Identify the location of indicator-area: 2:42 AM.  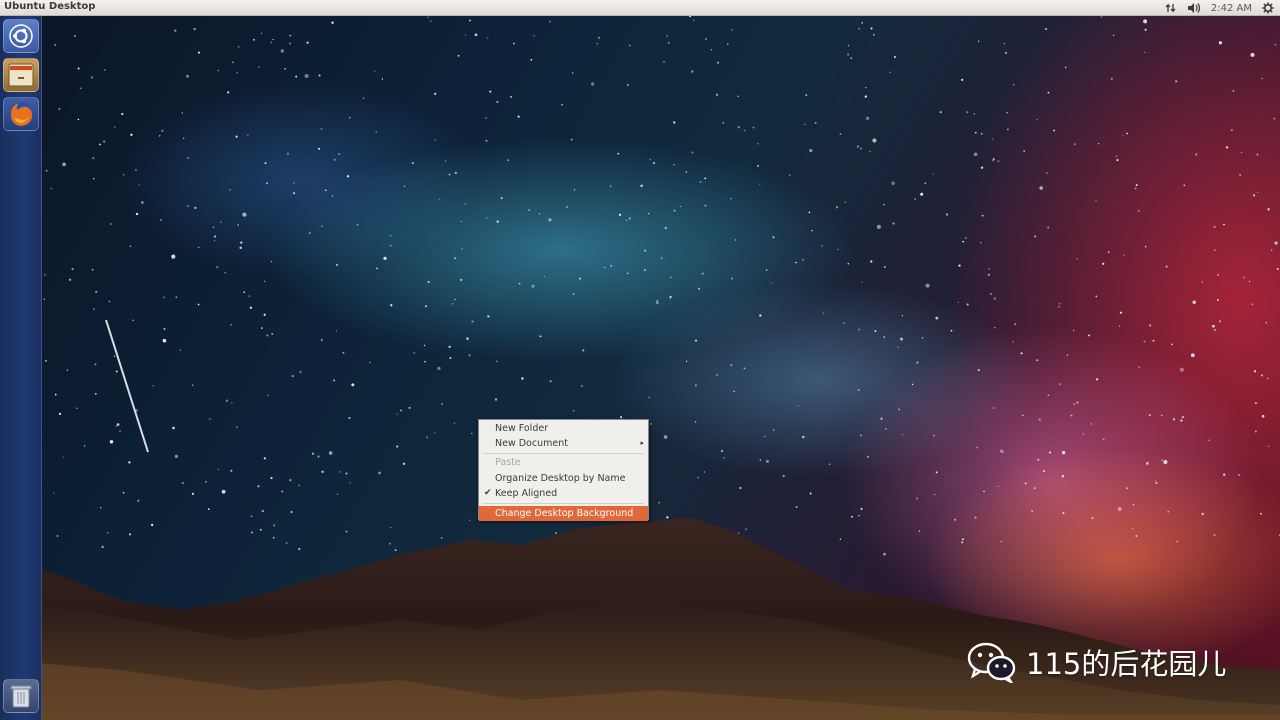
(1219, 8).